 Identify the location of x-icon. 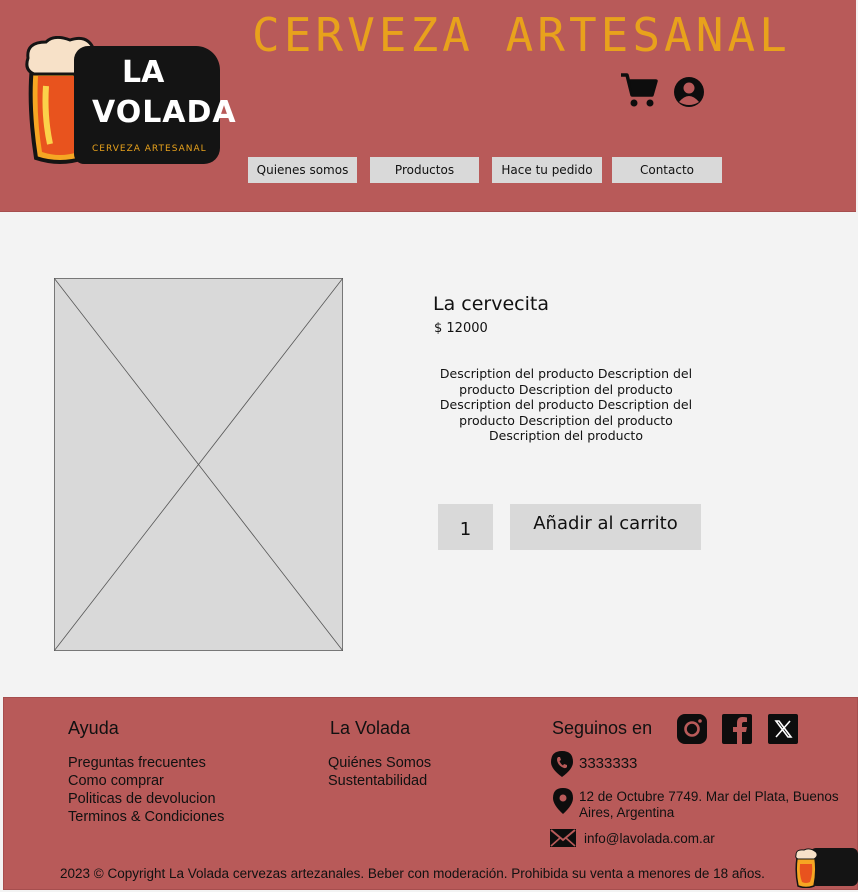
(783, 729).